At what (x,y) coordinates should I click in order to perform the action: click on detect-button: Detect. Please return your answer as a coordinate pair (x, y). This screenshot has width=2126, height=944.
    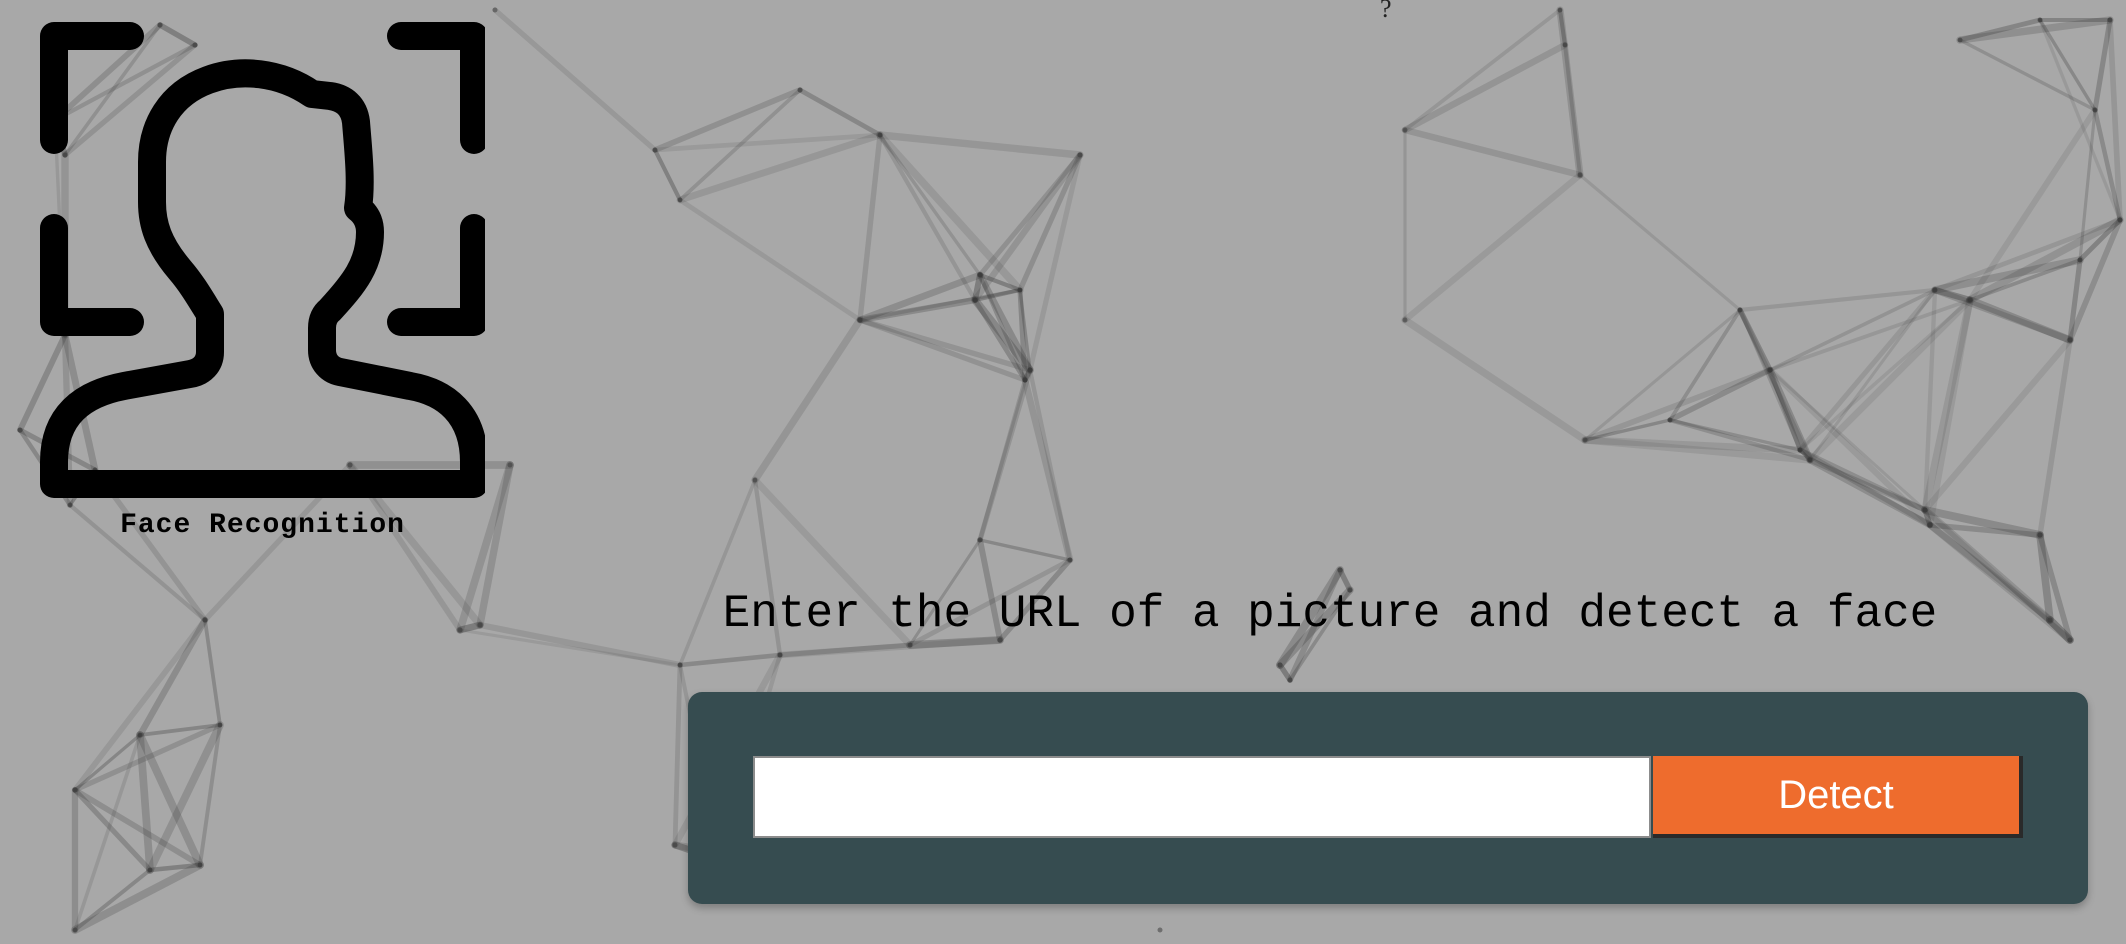
    Looking at the image, I should click on (1838, 797).